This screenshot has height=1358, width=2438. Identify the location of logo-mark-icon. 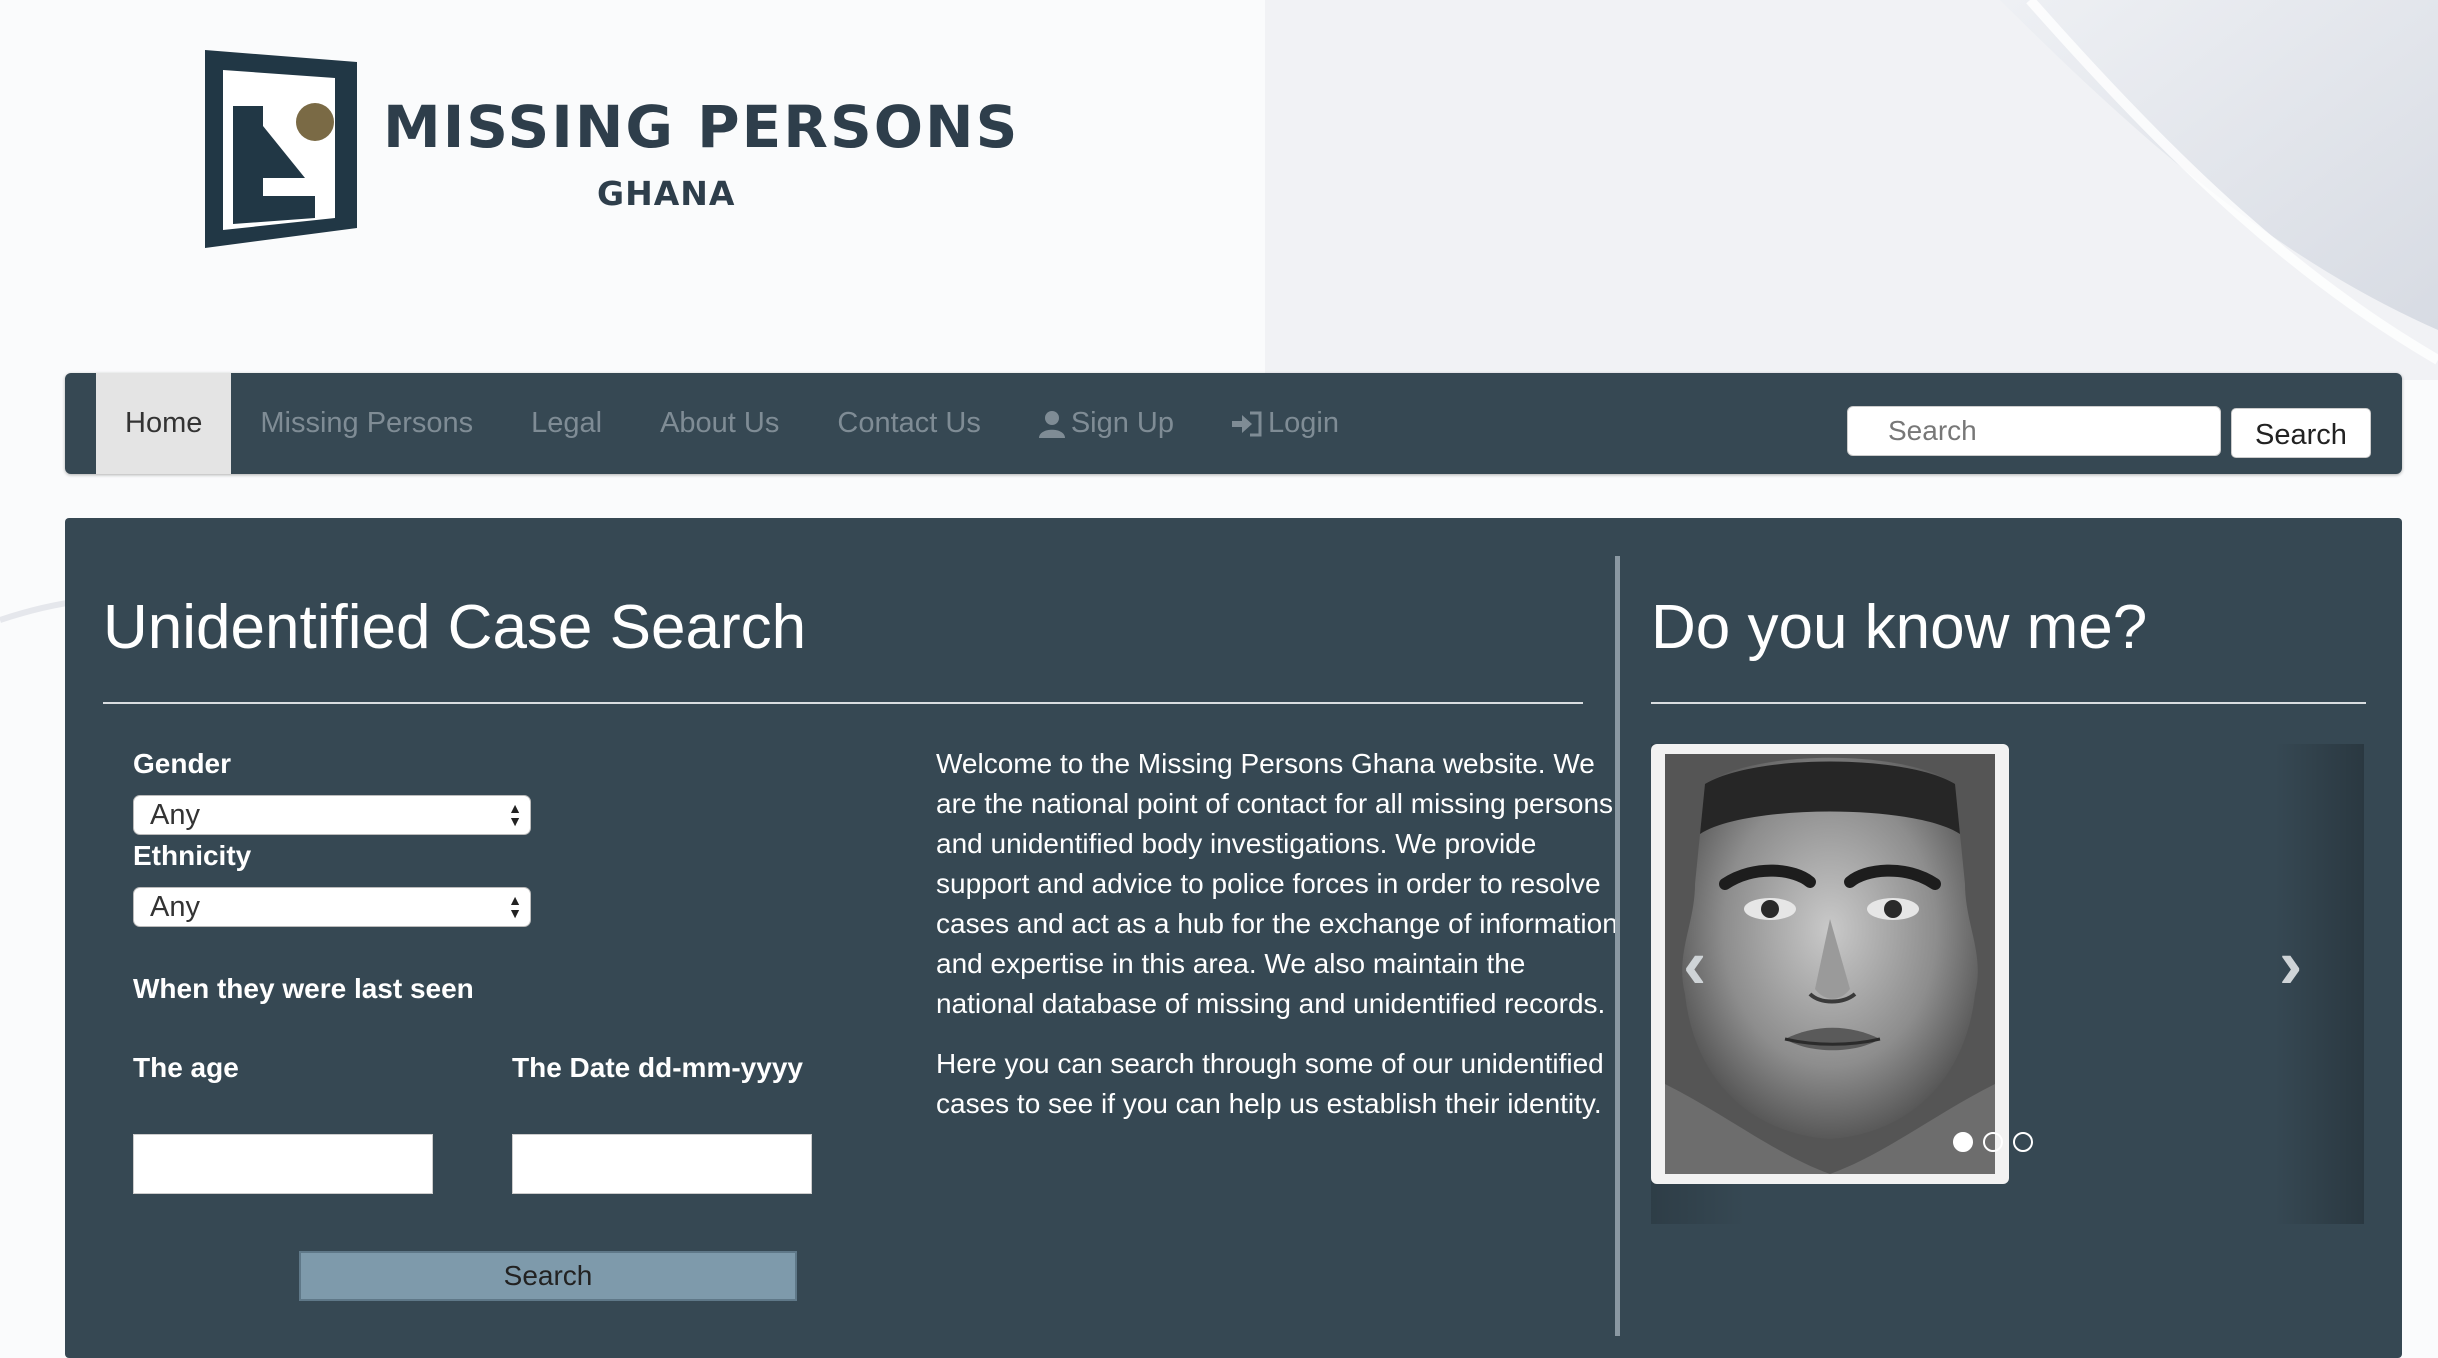
(281, 149).